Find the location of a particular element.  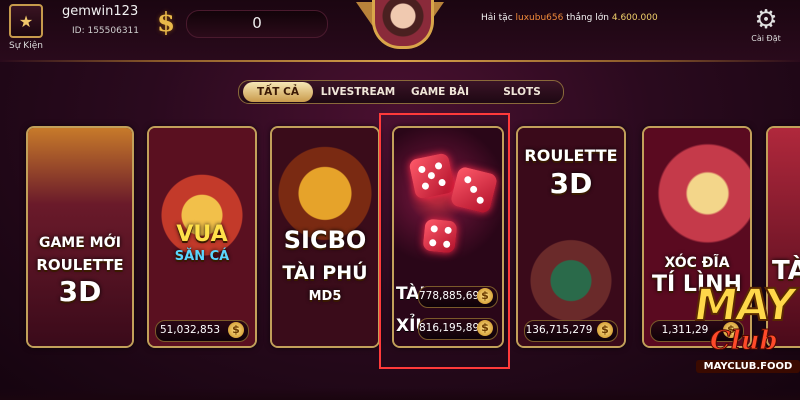

jackpot-value: 136,715,279 is located at coordinates (559, 330).